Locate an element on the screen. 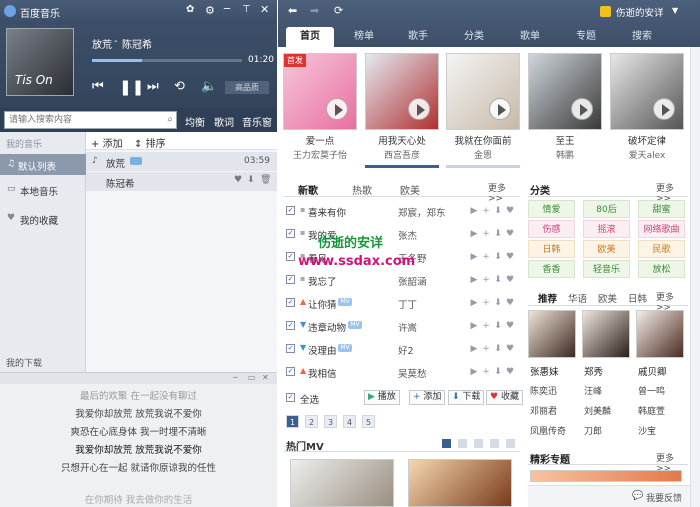 The width and height of the screenshot is (700, 507). mv-badge: MV is located at coordinates (345, 302).